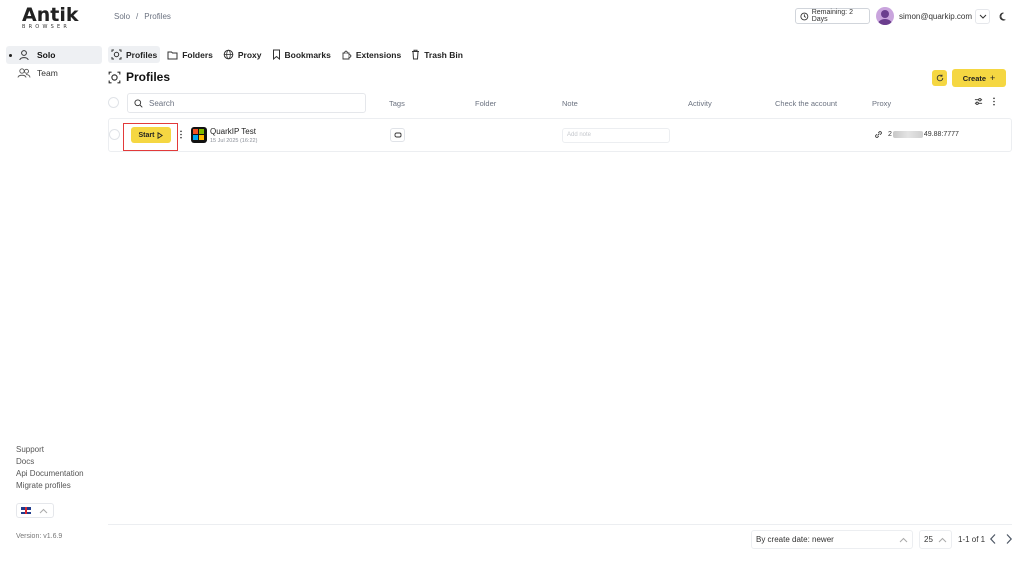 Image resolution: width=1024 pixels, height=563 pixels. Describe the element at coordinates (161, 135) in the screenshot. I see `play-icon` at that location.